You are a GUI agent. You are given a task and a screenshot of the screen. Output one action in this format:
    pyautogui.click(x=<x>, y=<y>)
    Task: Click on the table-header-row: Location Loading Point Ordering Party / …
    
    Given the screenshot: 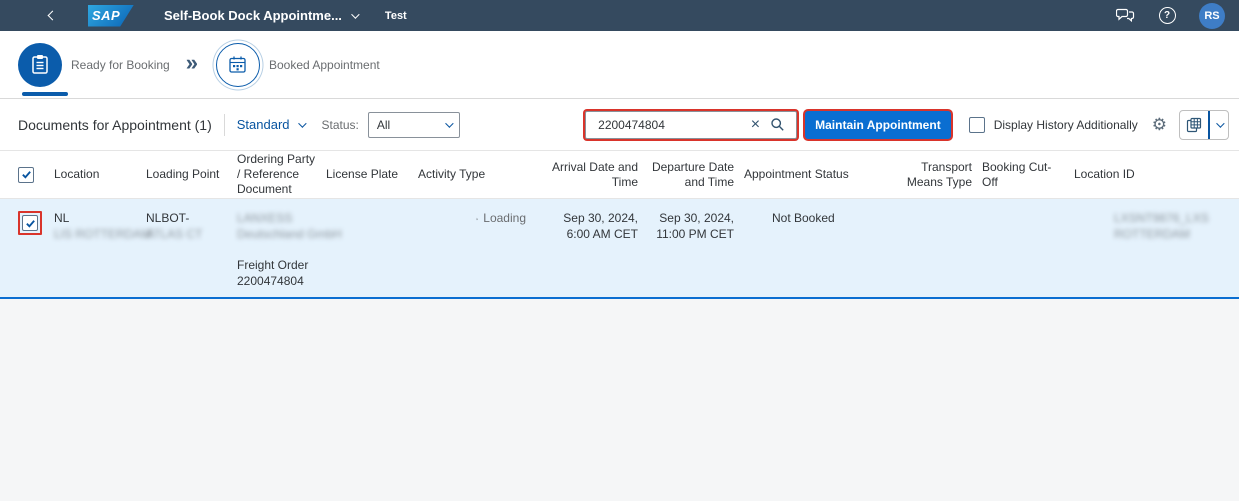 What is the action you would take?
    pyautogui.click(x=619, y=175)
    